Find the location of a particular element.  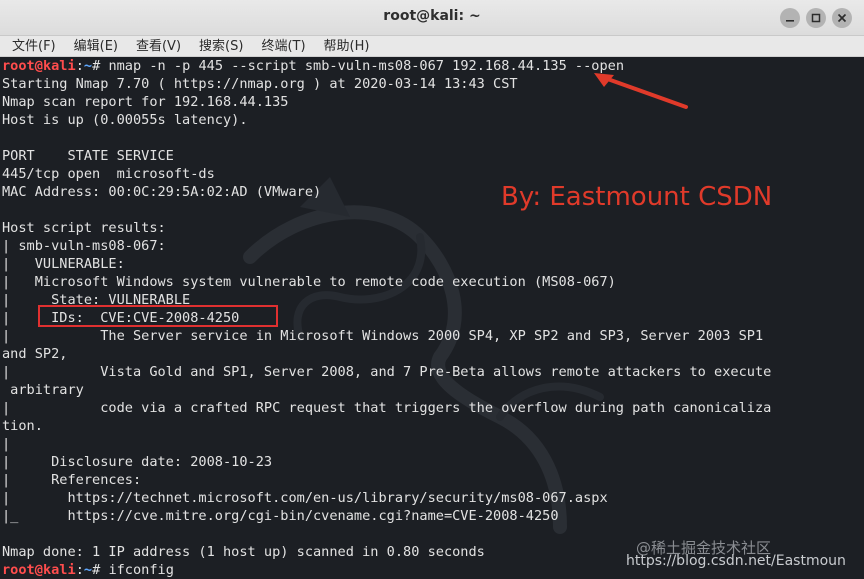

cve-highlight-box is located at coordinates (158, 316).